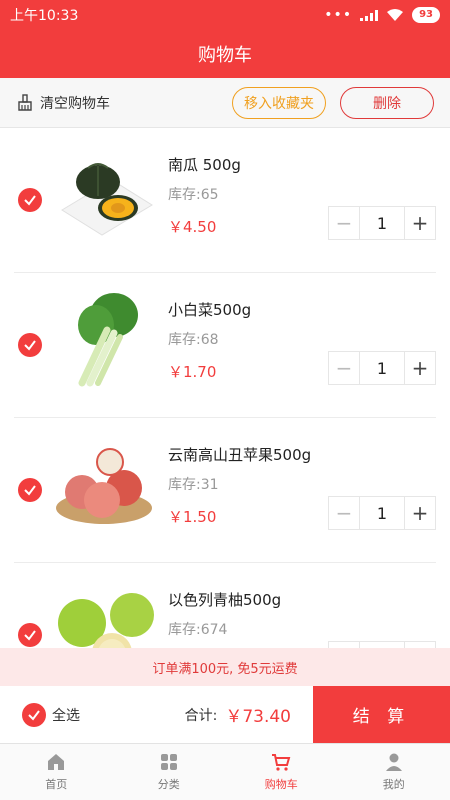 The height and width of the screenshot is (800, 450). I want to click on tab-category: 分类, so click(169, 772).